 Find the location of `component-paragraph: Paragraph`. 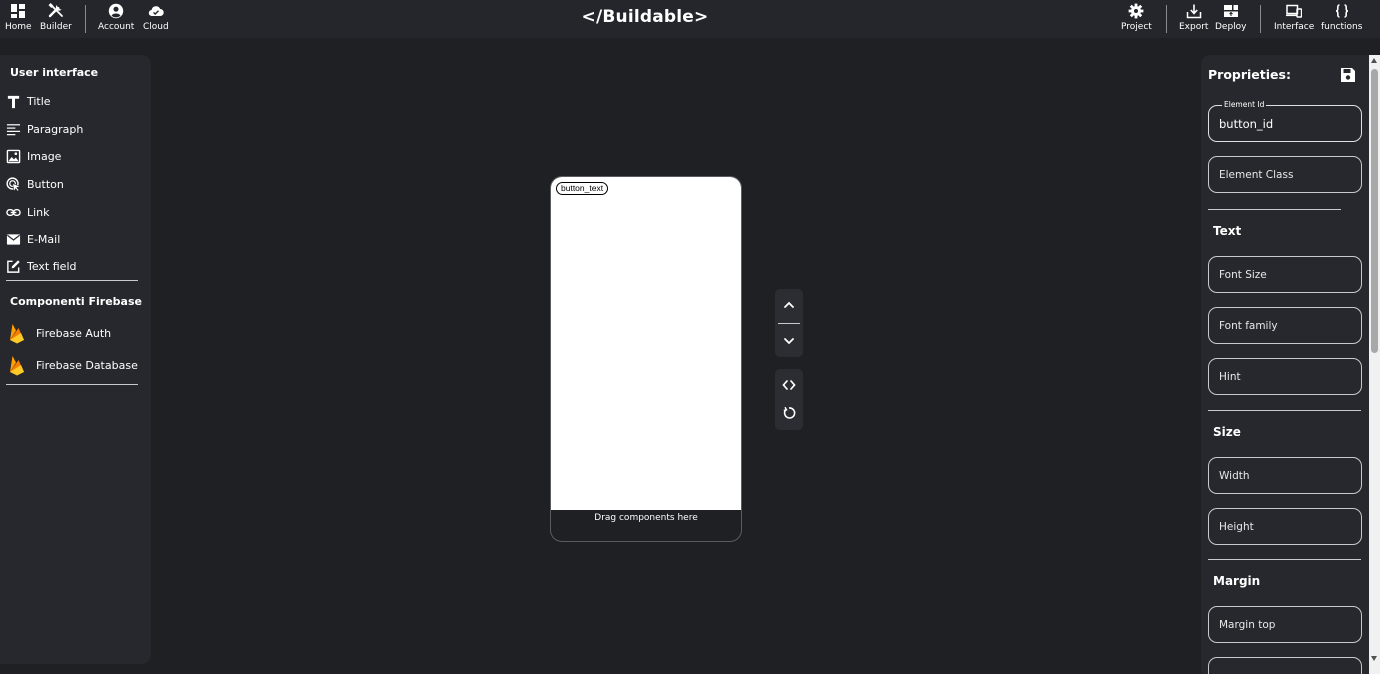

component-paragraph: Paragraph is located at coordinates (44, 129).